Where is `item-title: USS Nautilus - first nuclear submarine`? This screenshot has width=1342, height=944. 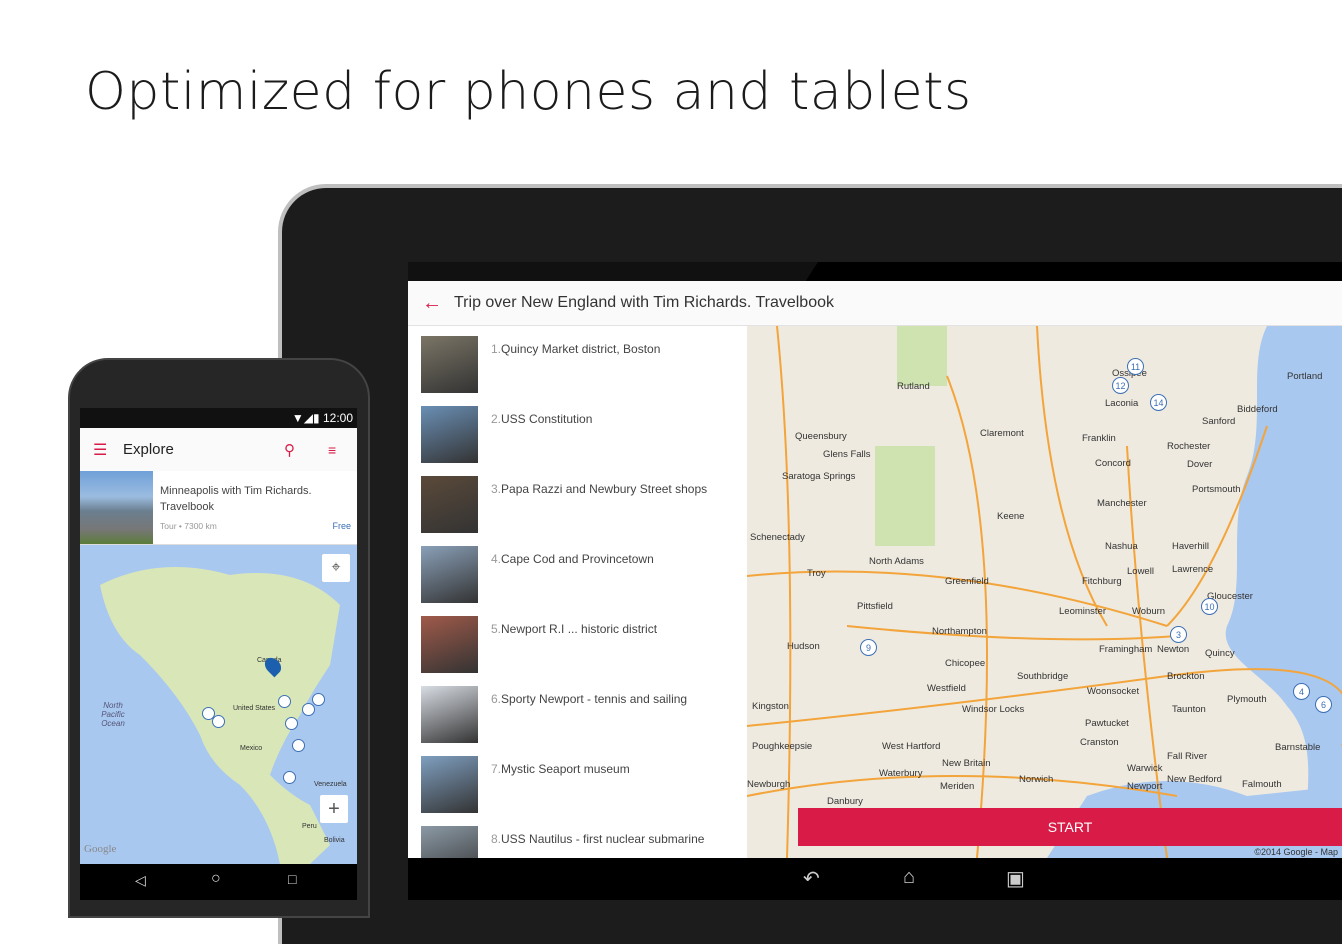
item-title: USS Nautilus - first nuclear submarine is located at coordinates (603, 839).